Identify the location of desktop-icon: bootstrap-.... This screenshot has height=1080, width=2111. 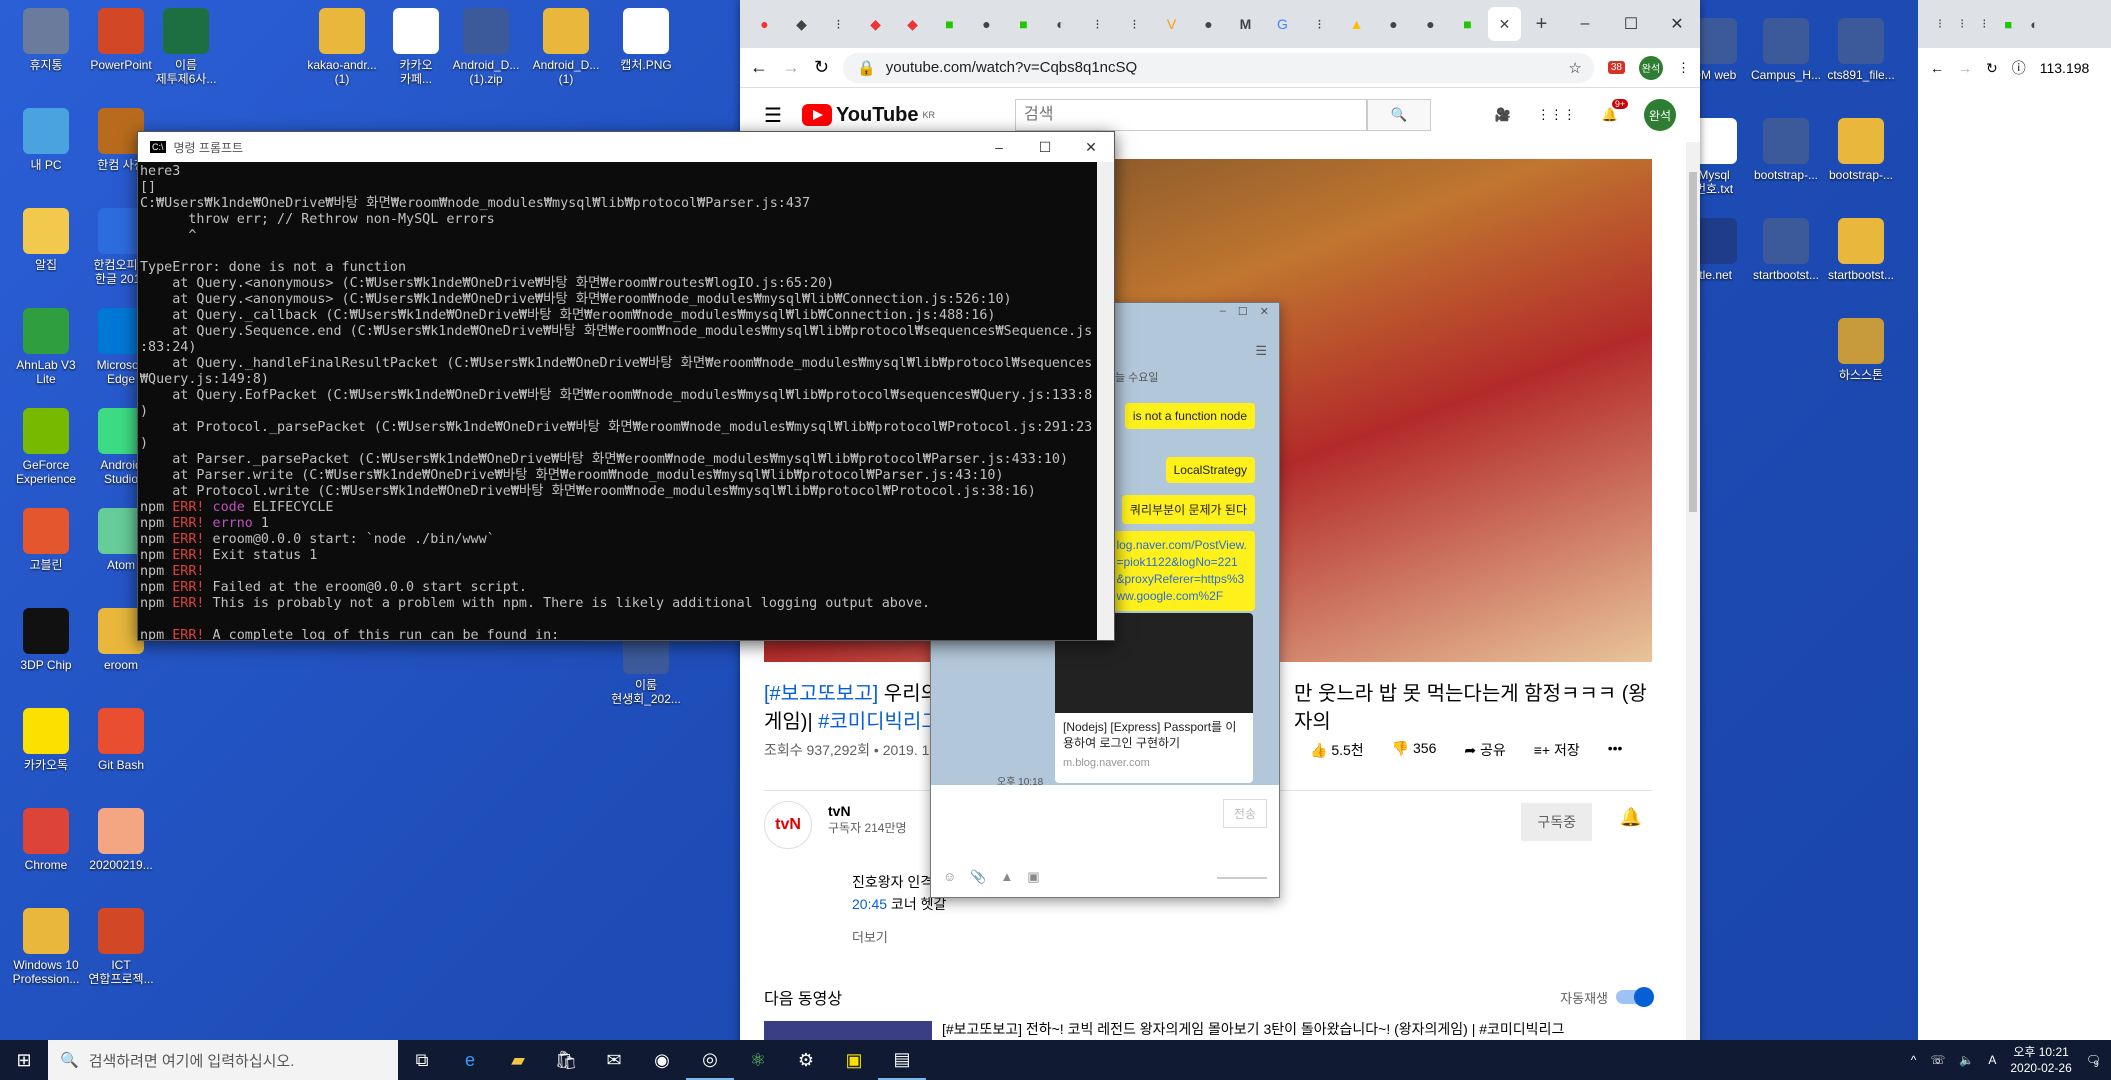
(1861, 150).